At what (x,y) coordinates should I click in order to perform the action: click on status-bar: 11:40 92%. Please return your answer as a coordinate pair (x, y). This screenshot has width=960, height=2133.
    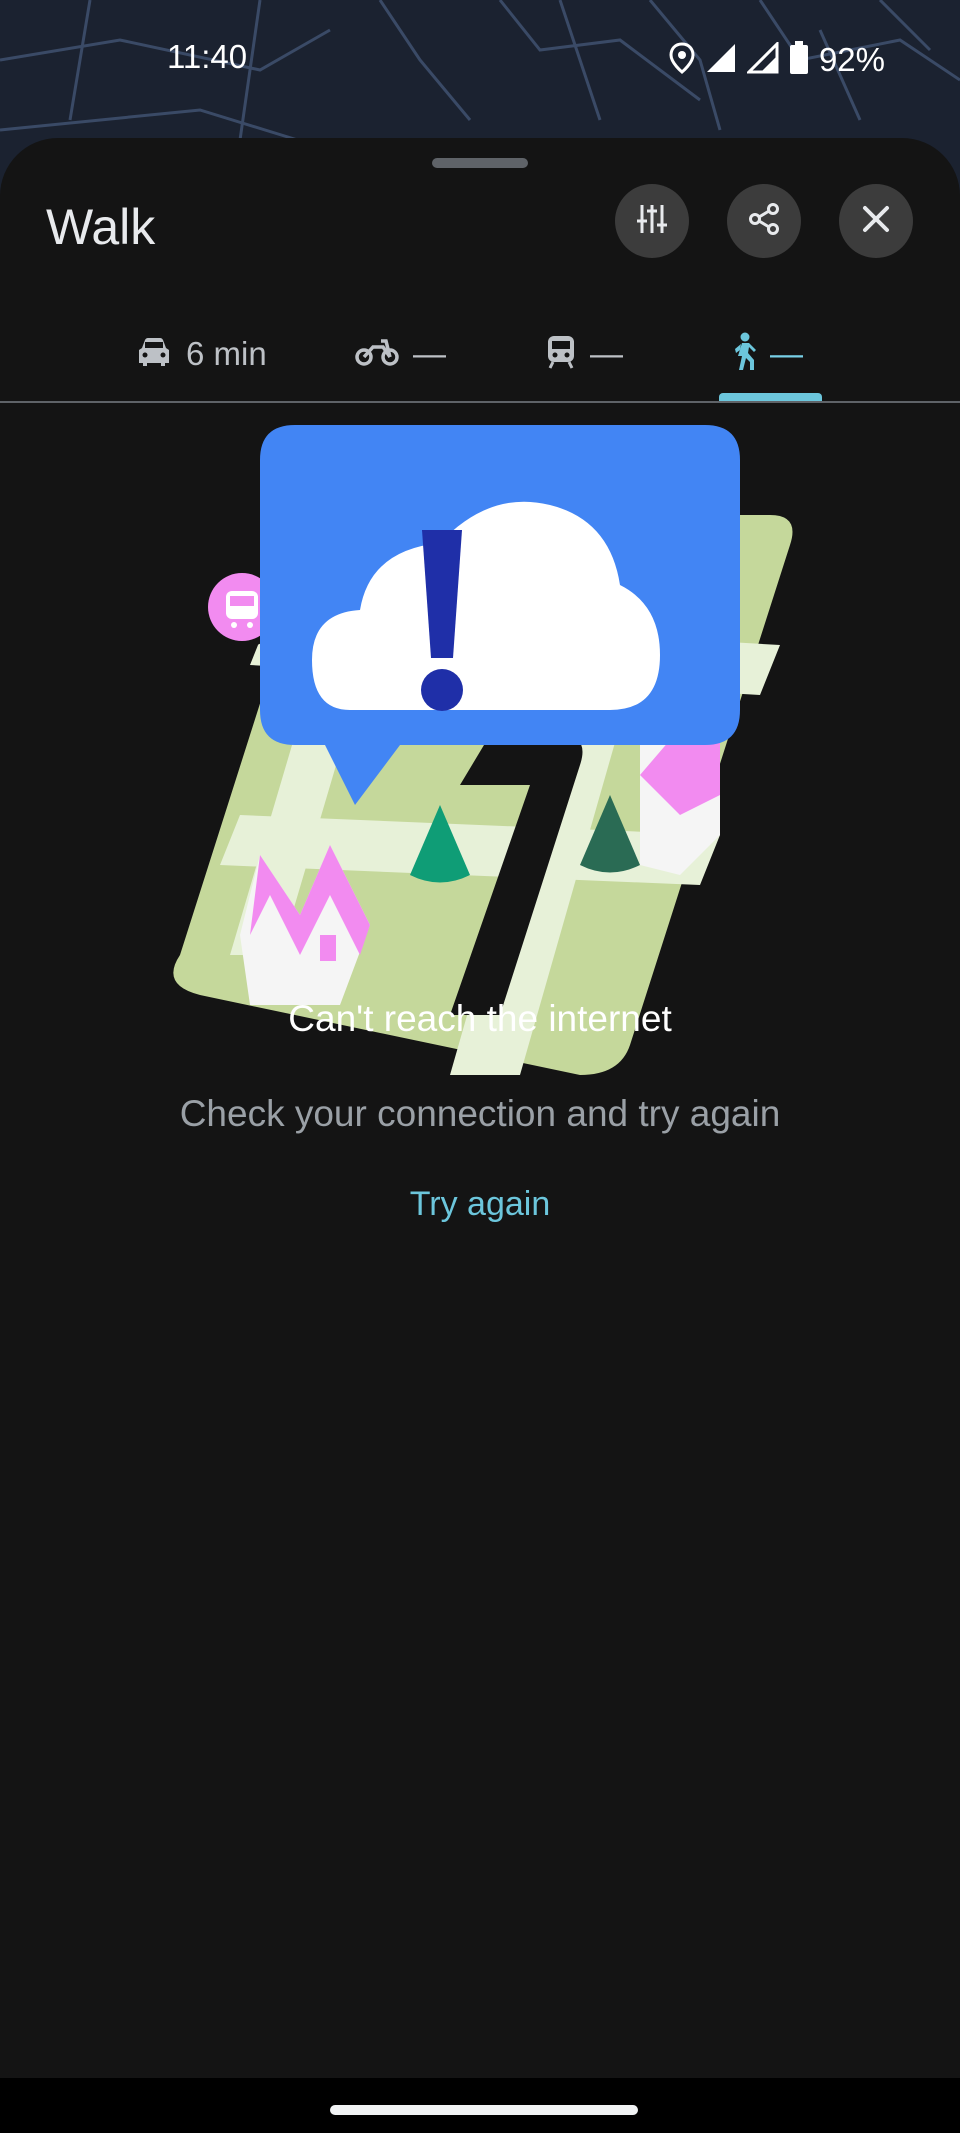
    Looking at the image, I should click on (480, 60).